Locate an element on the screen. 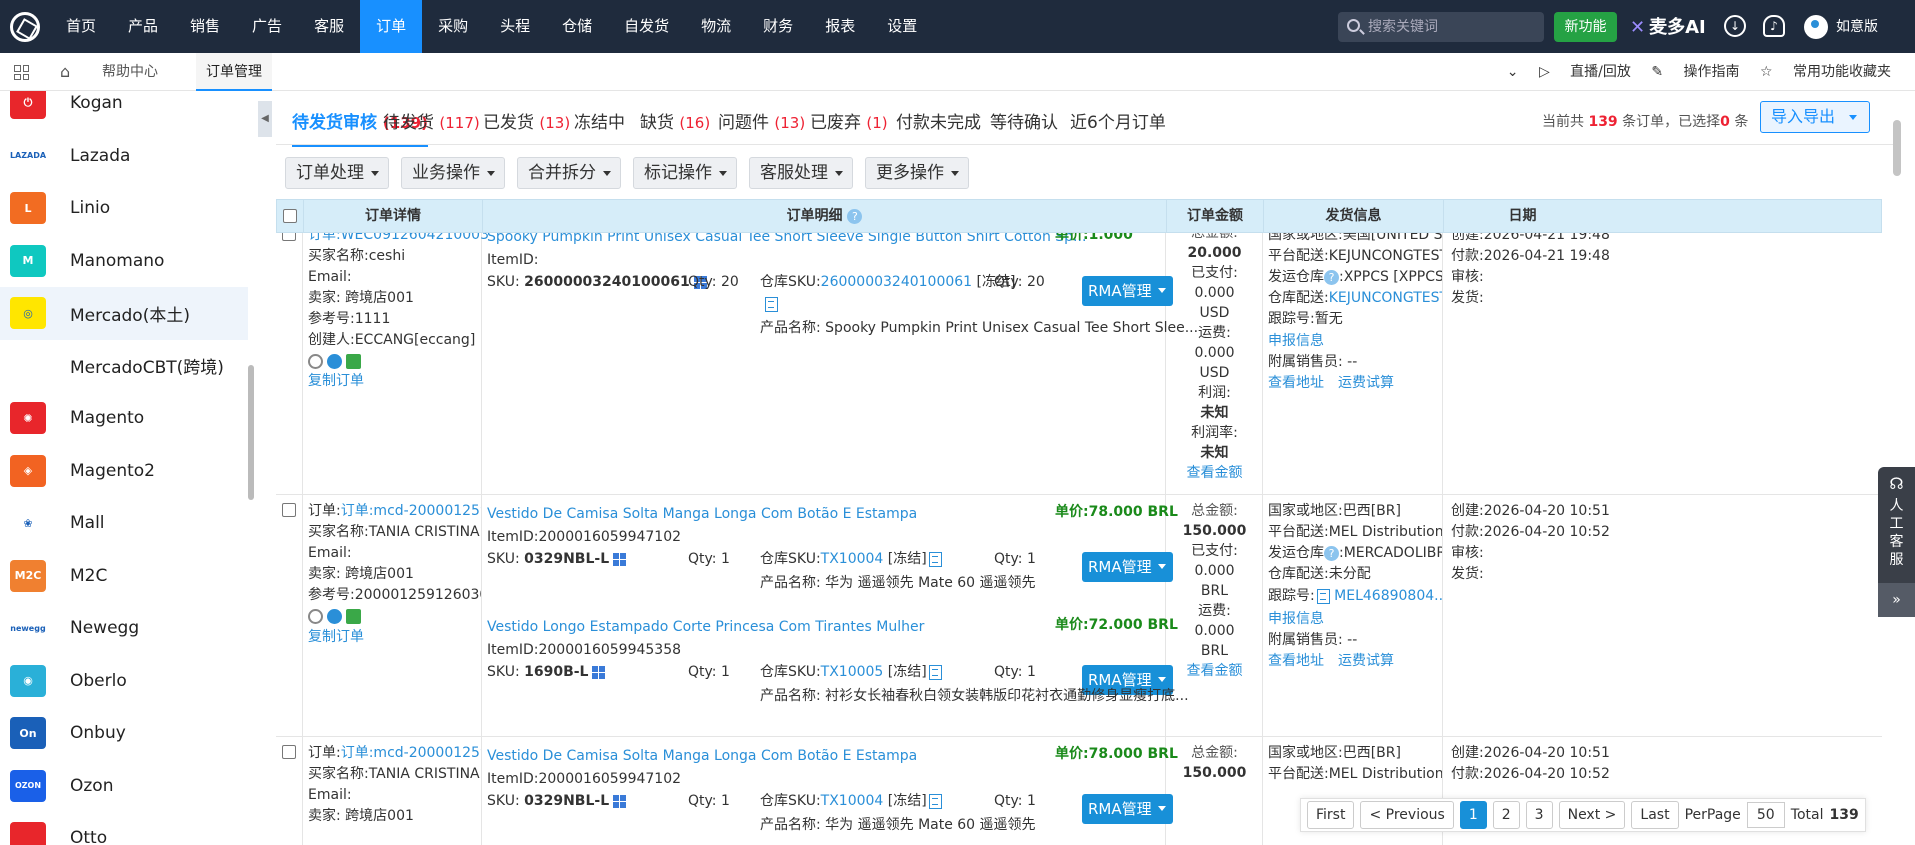  brand-ai-link: ✕ 麦多AI is located at coordinates (1668, 26).